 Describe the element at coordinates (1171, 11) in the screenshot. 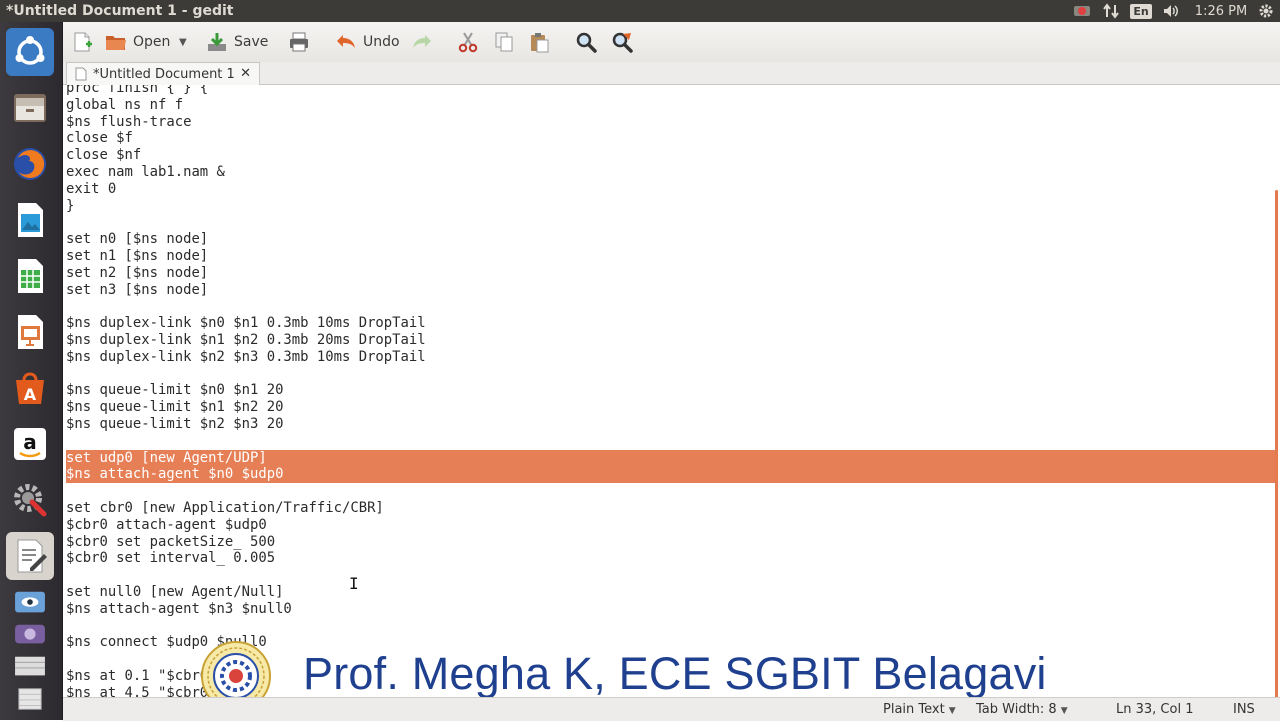

I see `volume-icon` at that location.